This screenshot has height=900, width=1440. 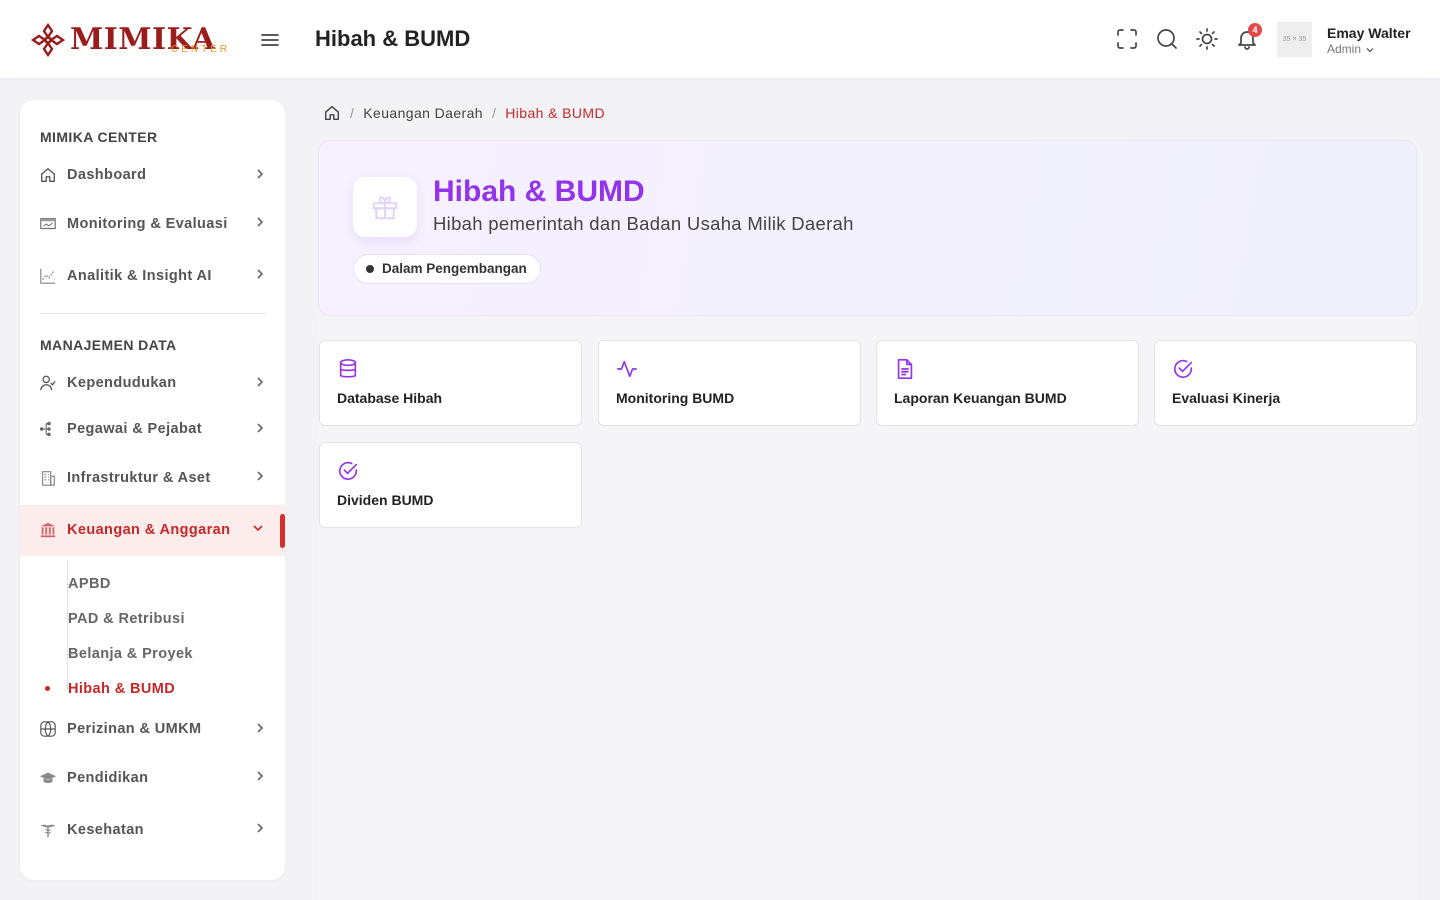 I want to click on sidebar-item-keuangan: Keuangan & Anggaran, so click(x=152, y=530).